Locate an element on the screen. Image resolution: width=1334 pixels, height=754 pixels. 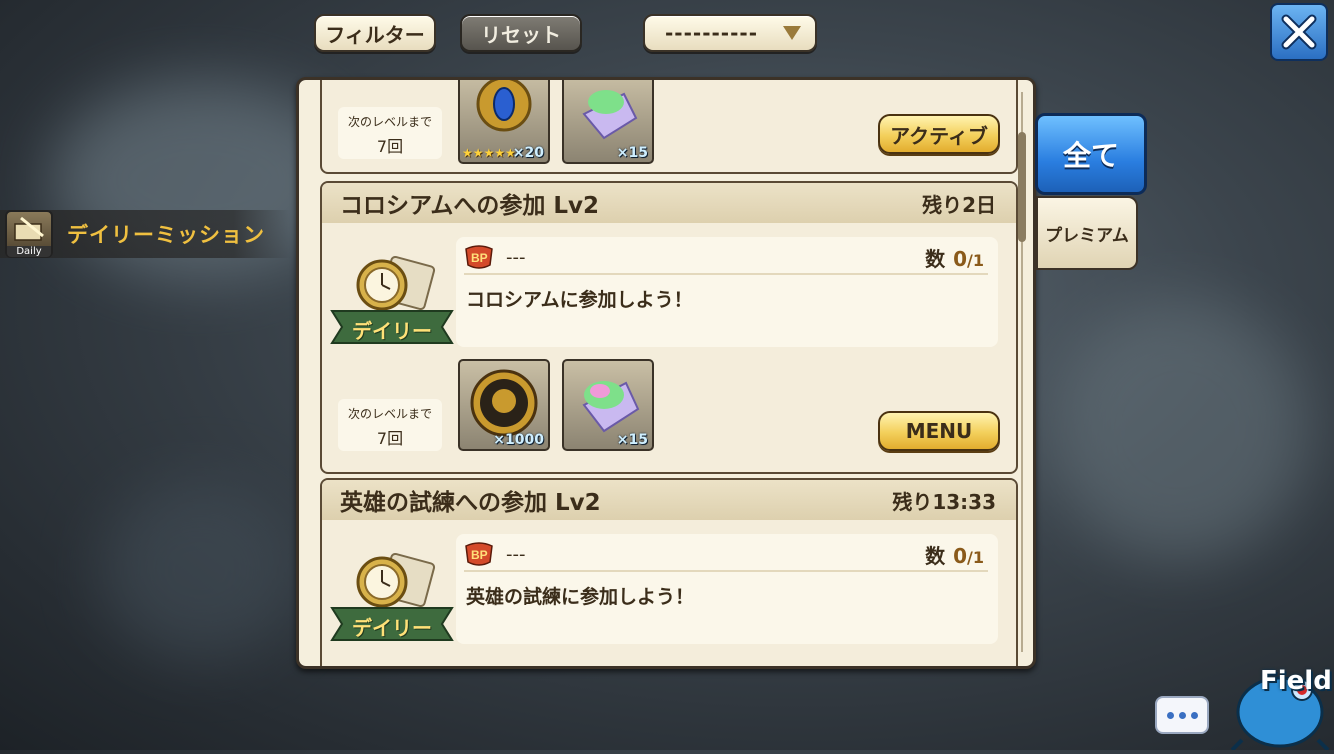
field-creature-icon is located at coordinates (1280, 714).